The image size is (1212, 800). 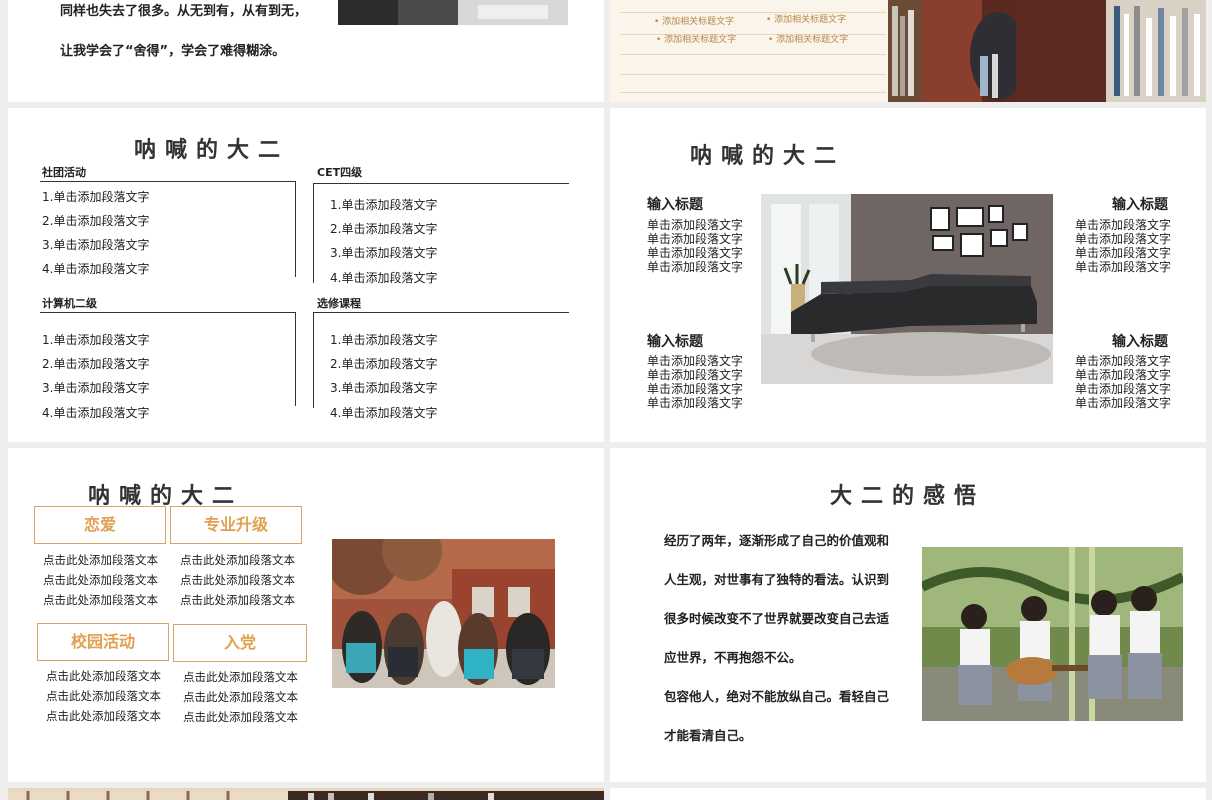 I want to click on slide4-heading-tl: 输入标题, so click(x=675, y=205).